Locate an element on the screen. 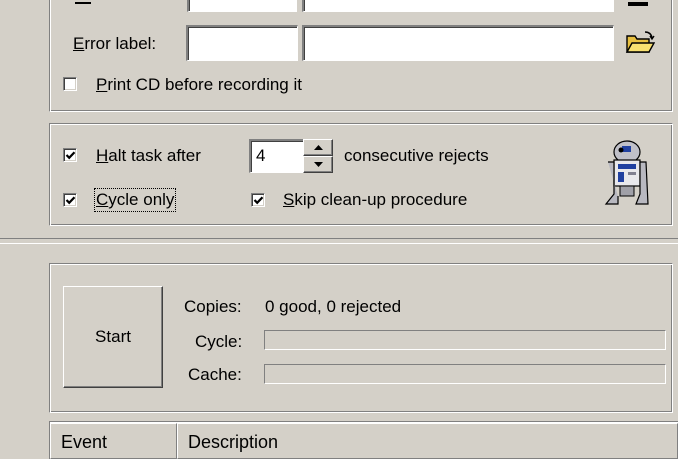 Image resolution: width=678 pixels, height=459 pixels. skip-cleanup-mnemonic: S is located at coordinates (289, 199).